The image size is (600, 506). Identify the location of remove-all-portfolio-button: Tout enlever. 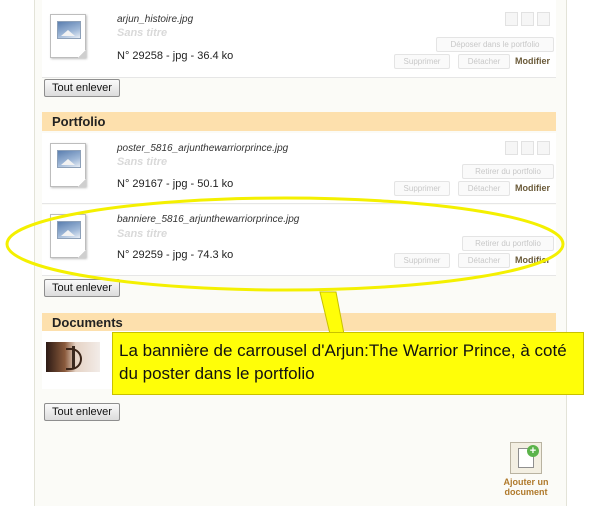
(82, 288).